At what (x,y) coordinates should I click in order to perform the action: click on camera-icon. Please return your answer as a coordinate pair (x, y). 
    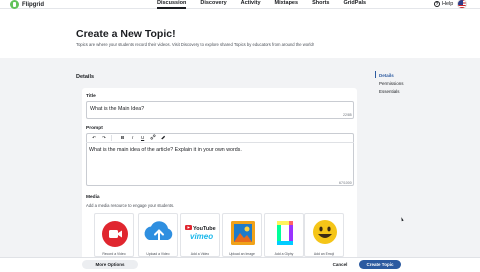
    Looking at the image, I should click on (115, 234).